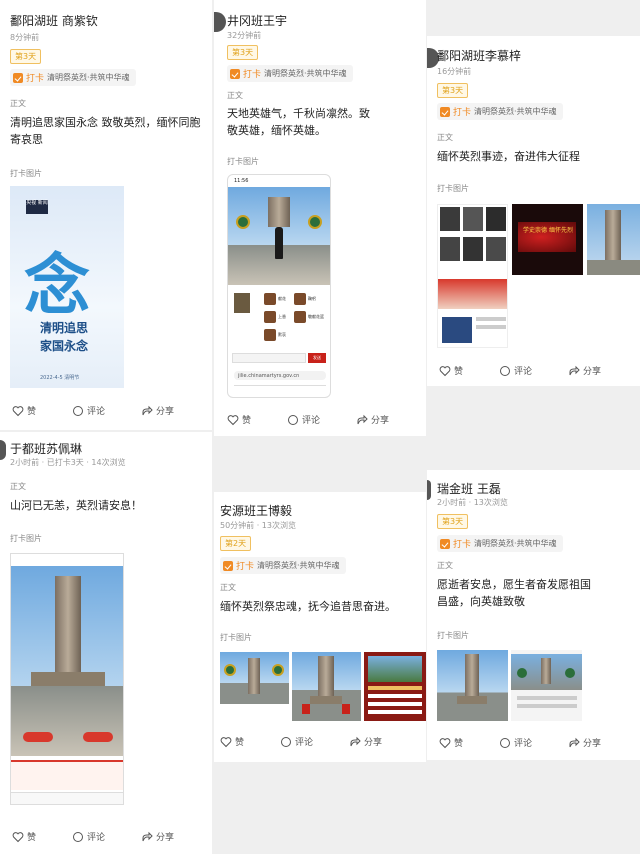  Describe the element at coordinates (64, 328) in the screenshot. I see `poster-line-1: 清明追思` at that location.